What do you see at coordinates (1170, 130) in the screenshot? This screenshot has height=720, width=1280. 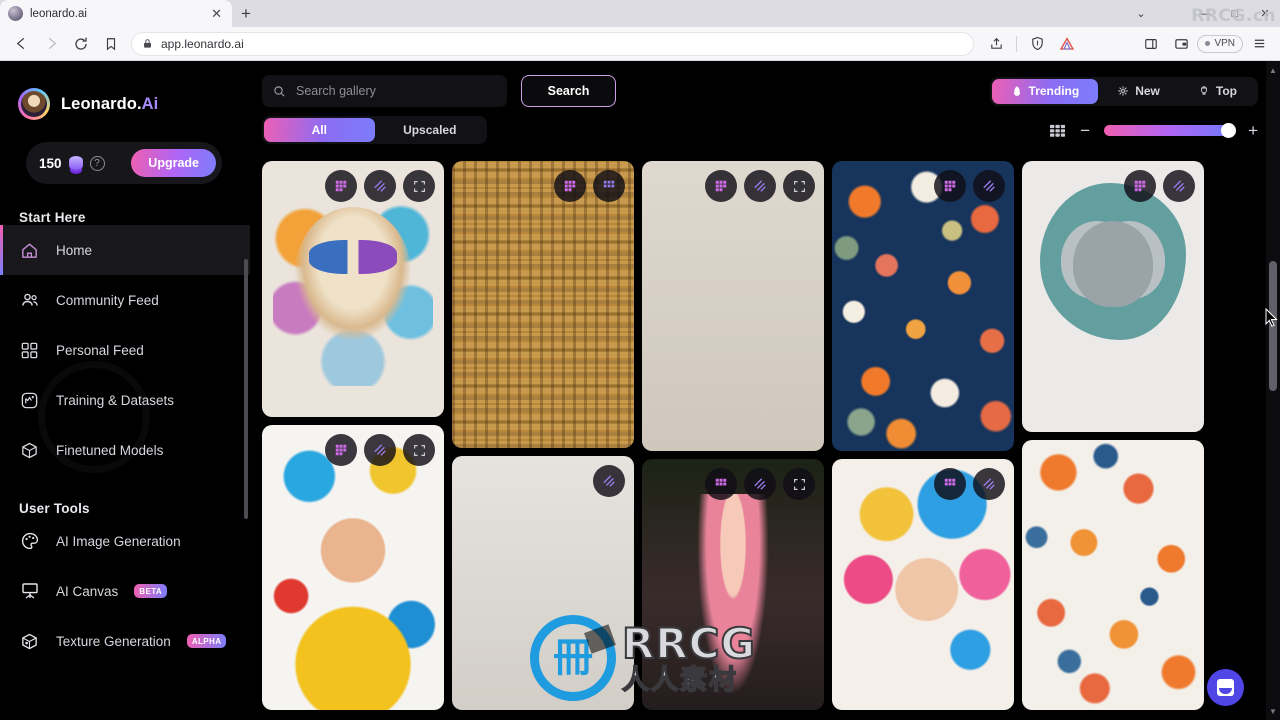 I see `zoom-slider` at bounding box center [1170, 130].